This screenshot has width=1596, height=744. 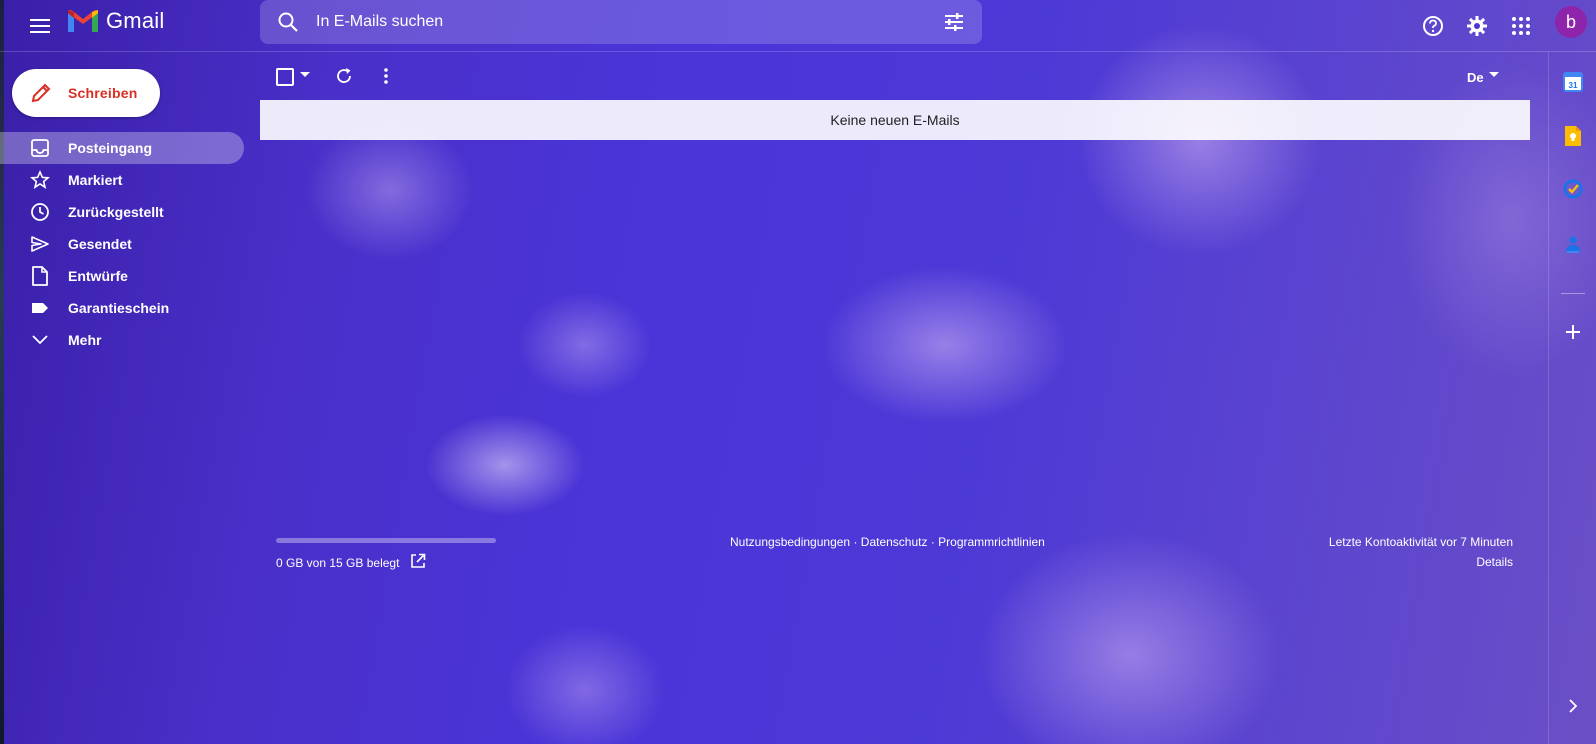 What do you see at coordinates (418, 561) in the screenshot?
I see `open-in-new-icon` at bounding box center [418, 561].